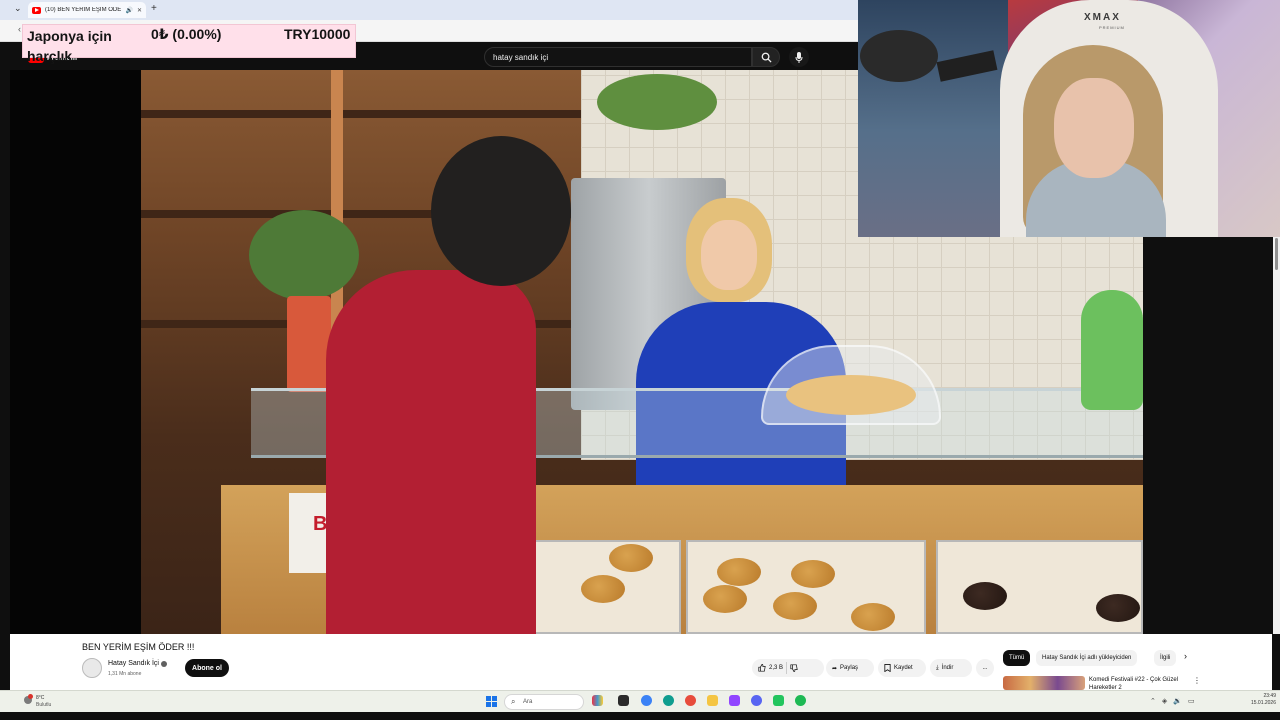 The height and width of the screenshot is (720, 1280). Describe the element at coordinates (1044, 683) in the screenshot. I see `recommended-video-thumbnail` at that location.